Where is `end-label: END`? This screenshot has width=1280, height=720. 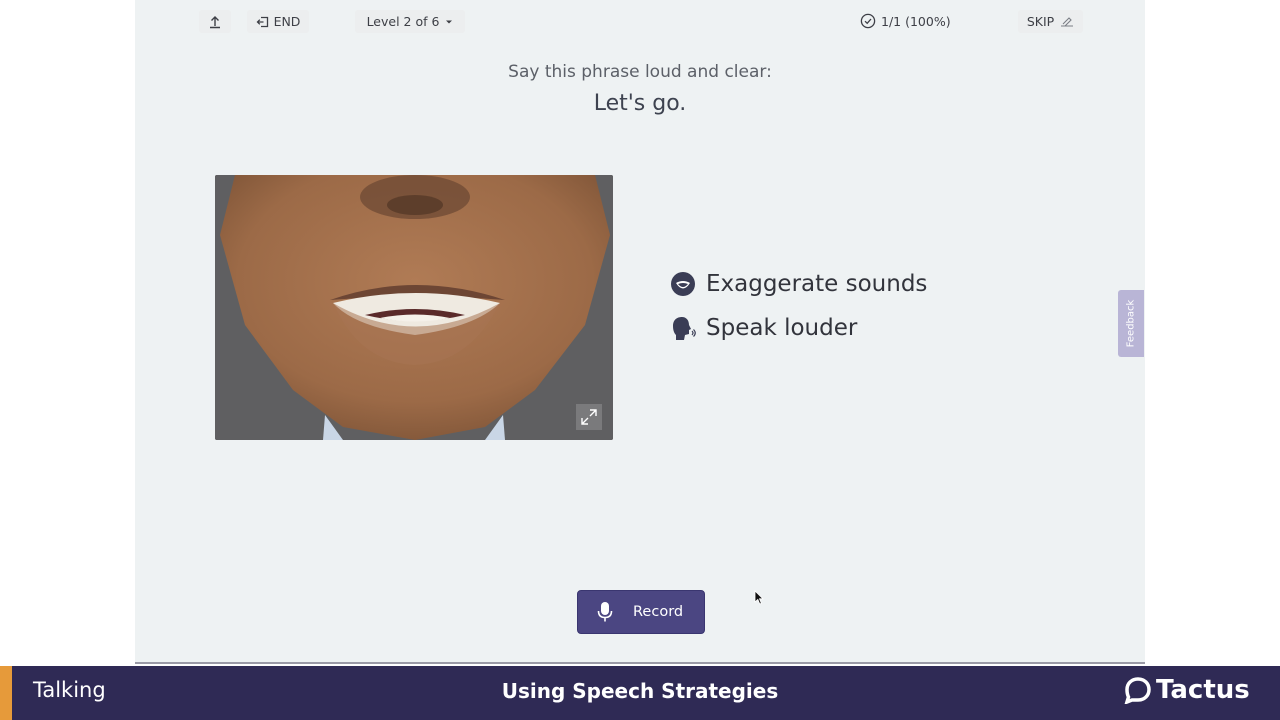 end-label: END is located at coordinates (287, 21).